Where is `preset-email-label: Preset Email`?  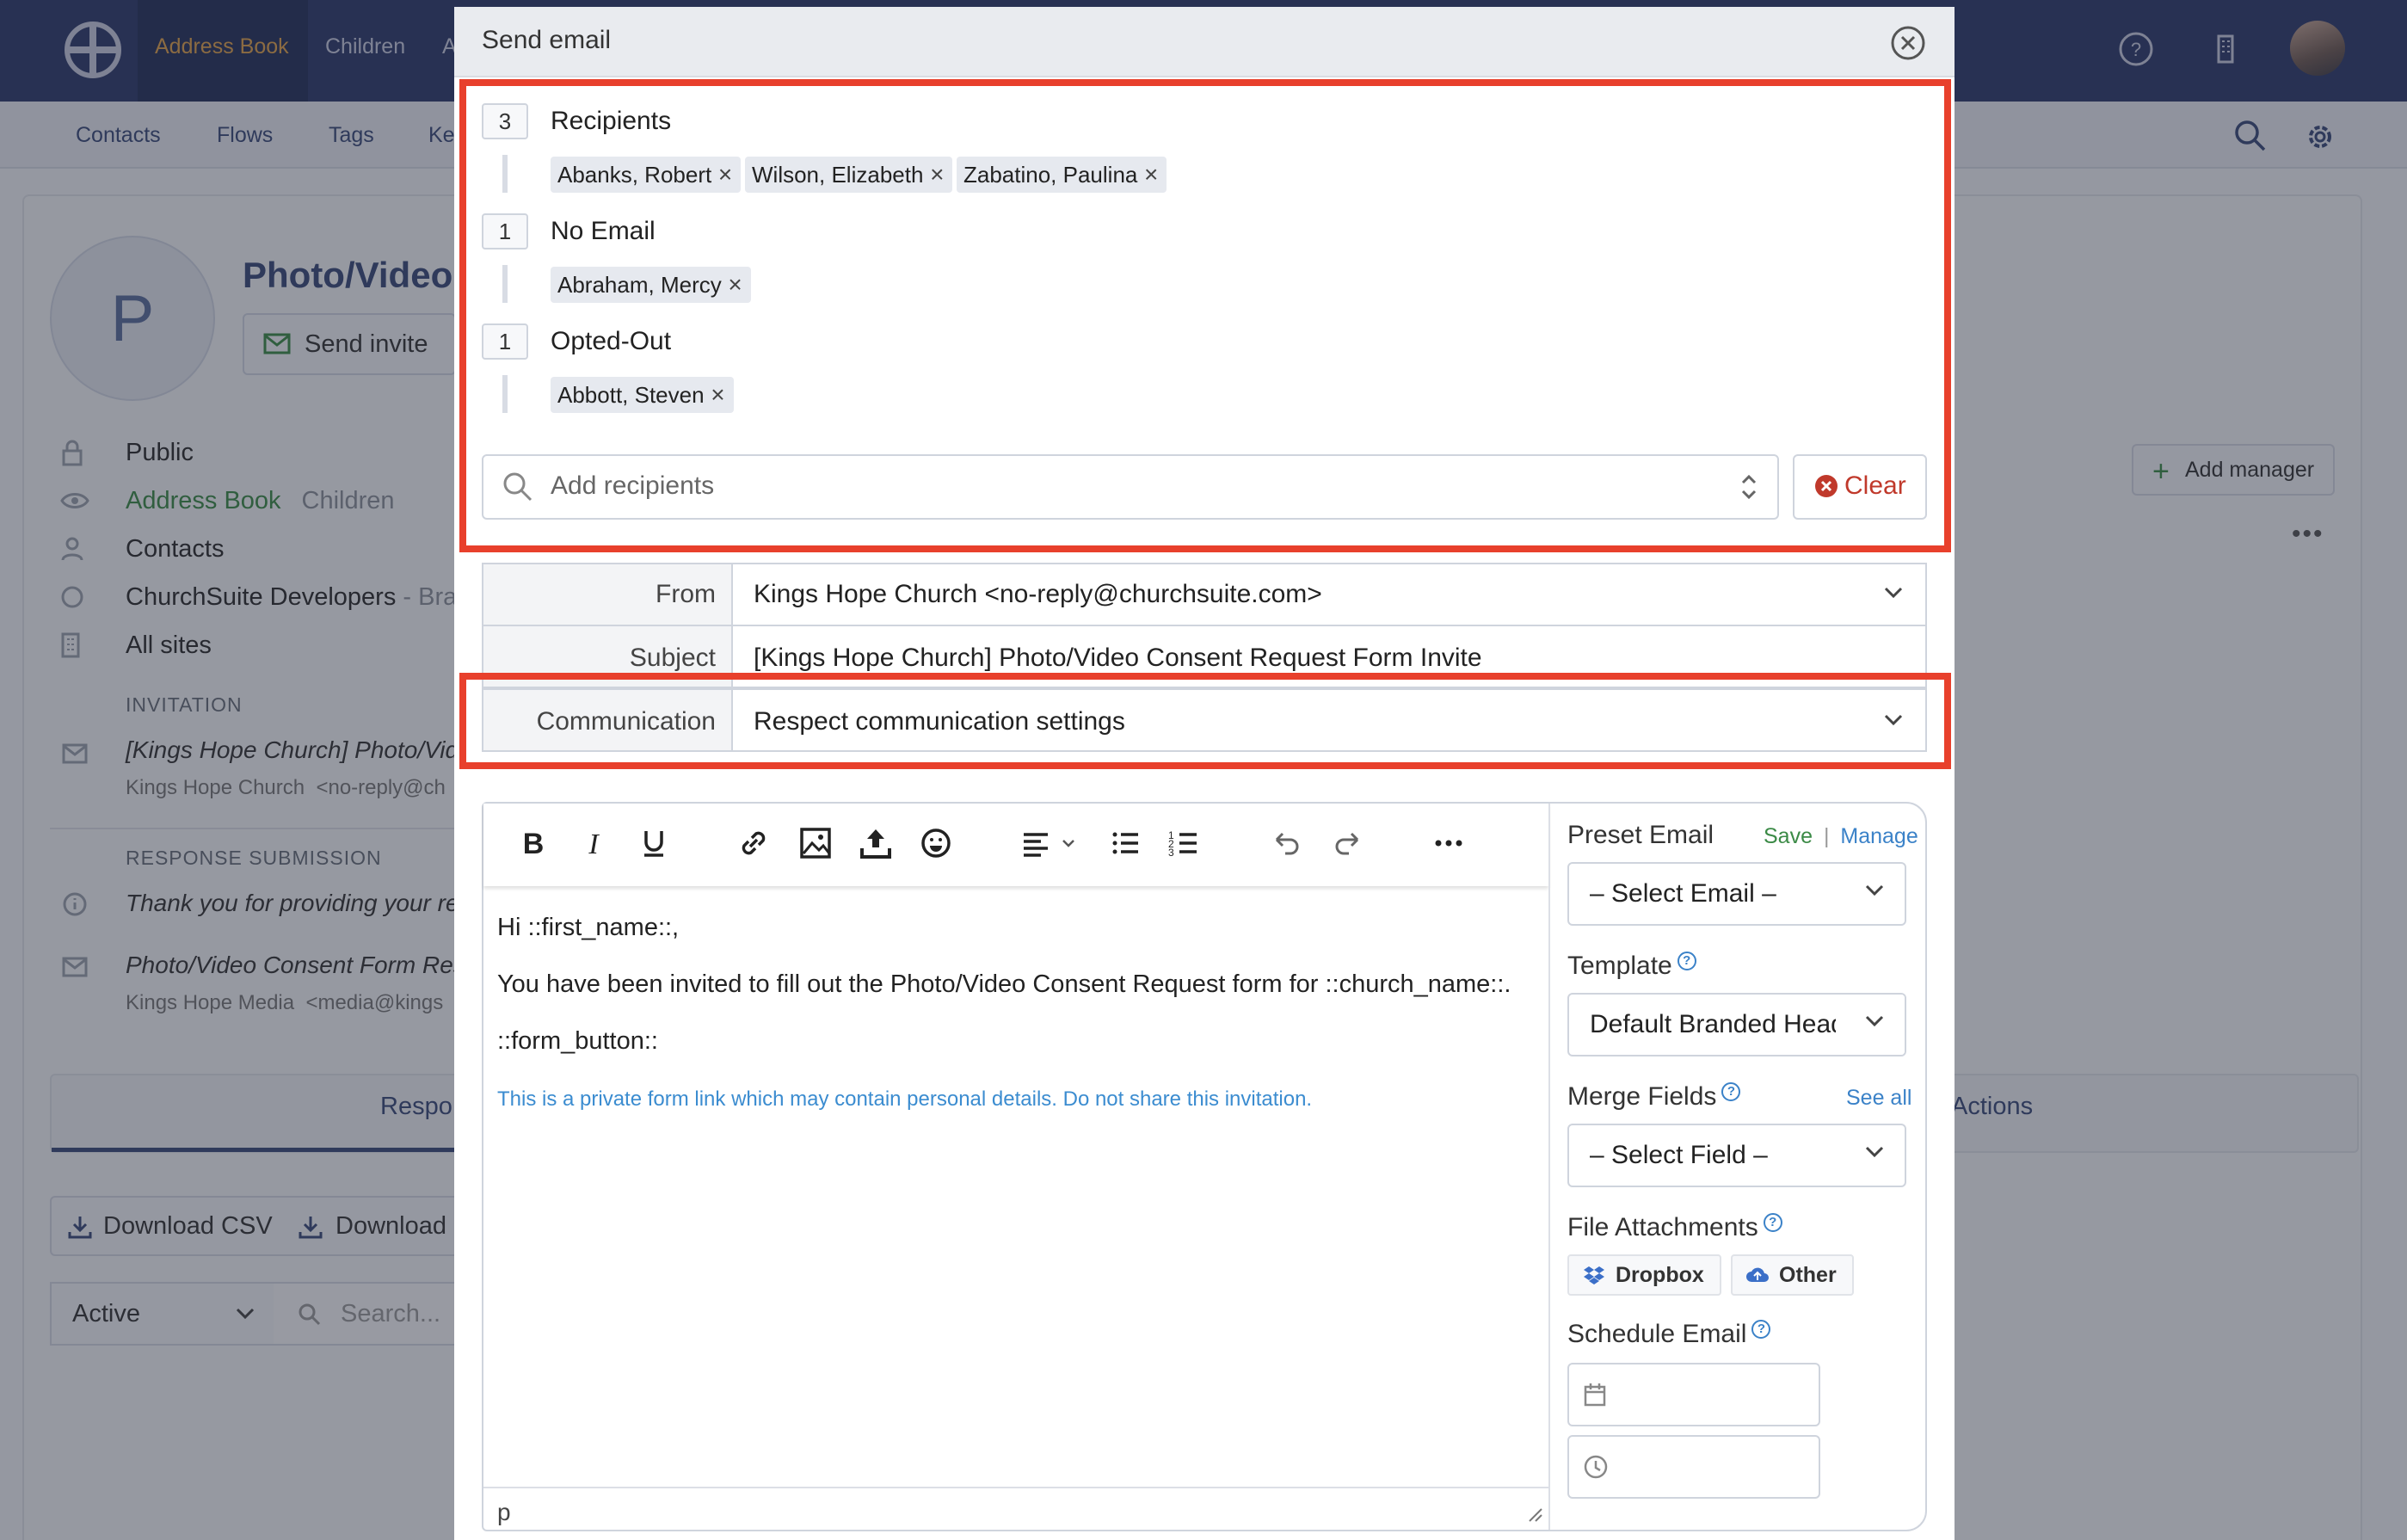
preset-email-label: Preset Email is located at coordinates (1640, 835).